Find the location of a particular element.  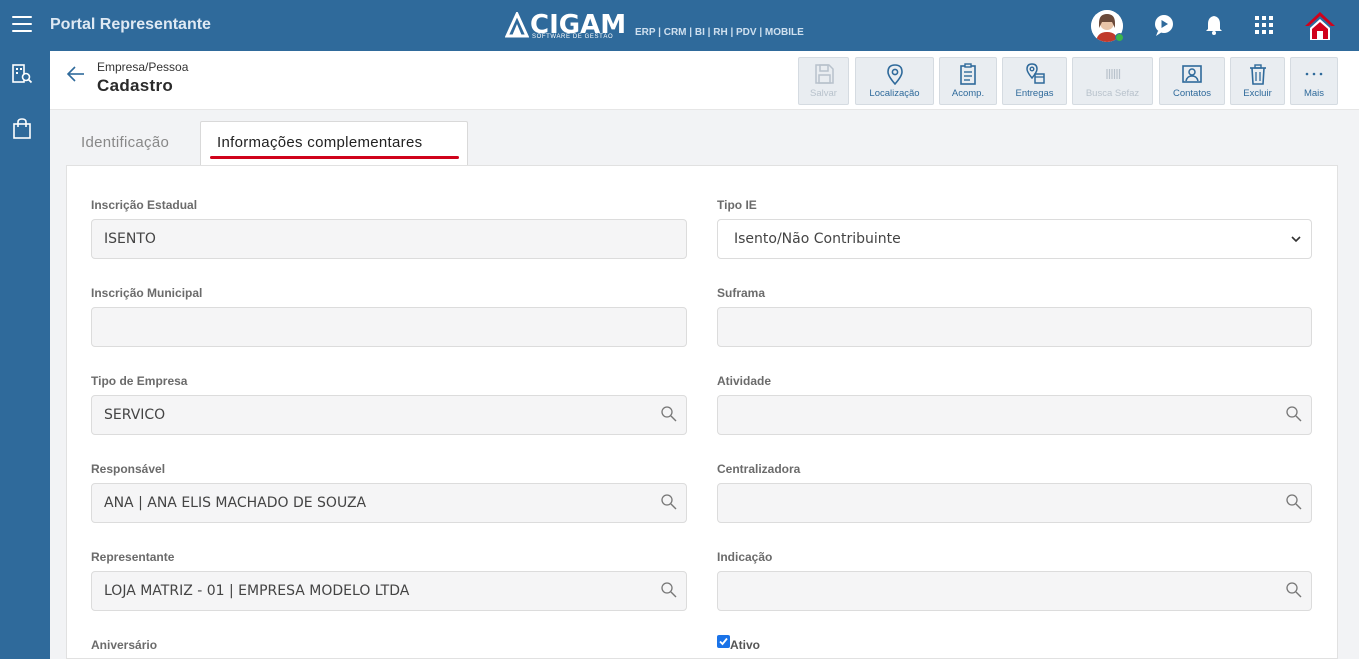

contacts-button: Contatos is located at coordinates (1192, 81).